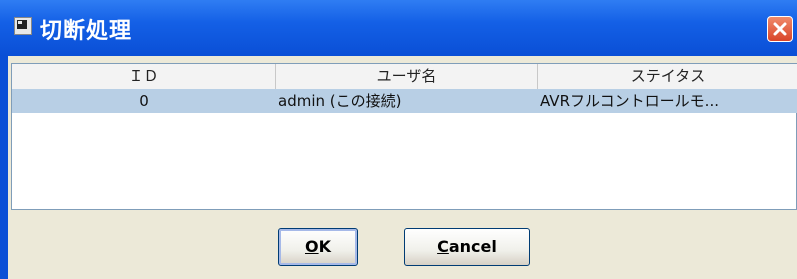 This screenshot has height=279, width=797. Describe the element at coordinates (340, 101) in the screenshot. I see `cell-user: admin (この接続)` at that location.